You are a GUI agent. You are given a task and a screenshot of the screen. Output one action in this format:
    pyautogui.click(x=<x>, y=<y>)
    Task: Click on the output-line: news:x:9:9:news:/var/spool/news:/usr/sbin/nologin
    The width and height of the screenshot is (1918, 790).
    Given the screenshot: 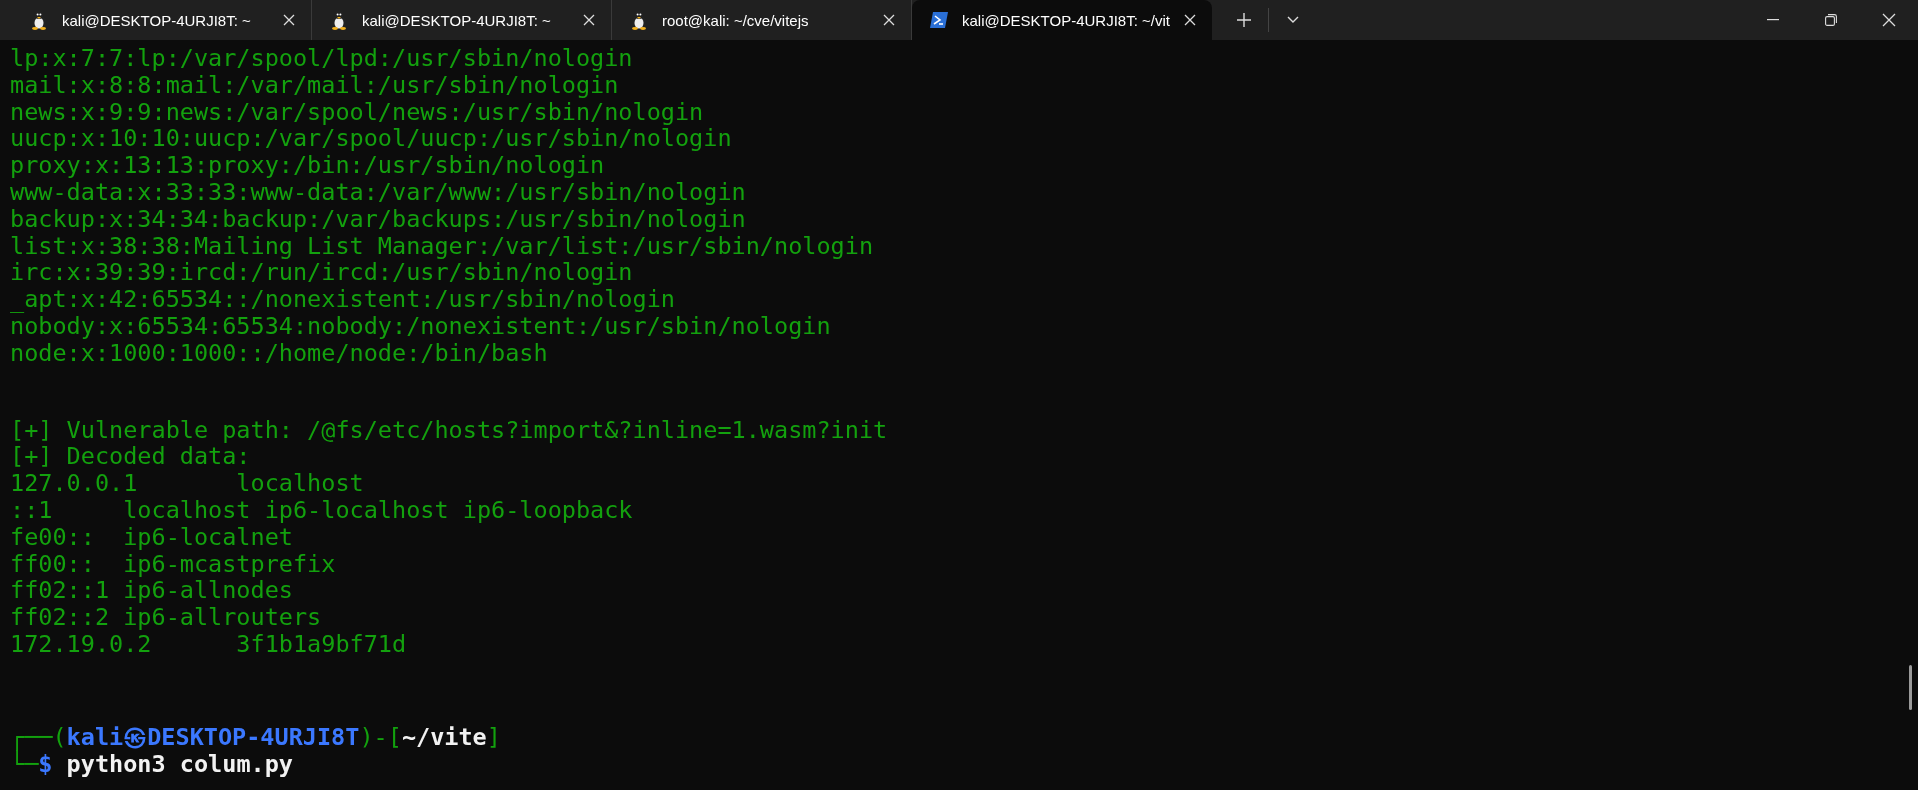 What is the action you would take?
    pyautogui.click(x=357, y=112)
    